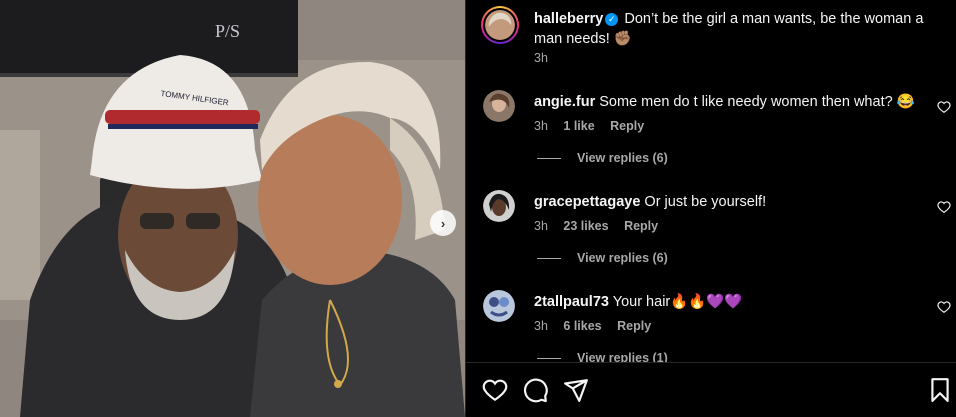 This screenshot has width=956, height=417. What do you see at coordinates (536, 390) in the screenshot?
I see `comment-icon` at bounding box center [536, 390].